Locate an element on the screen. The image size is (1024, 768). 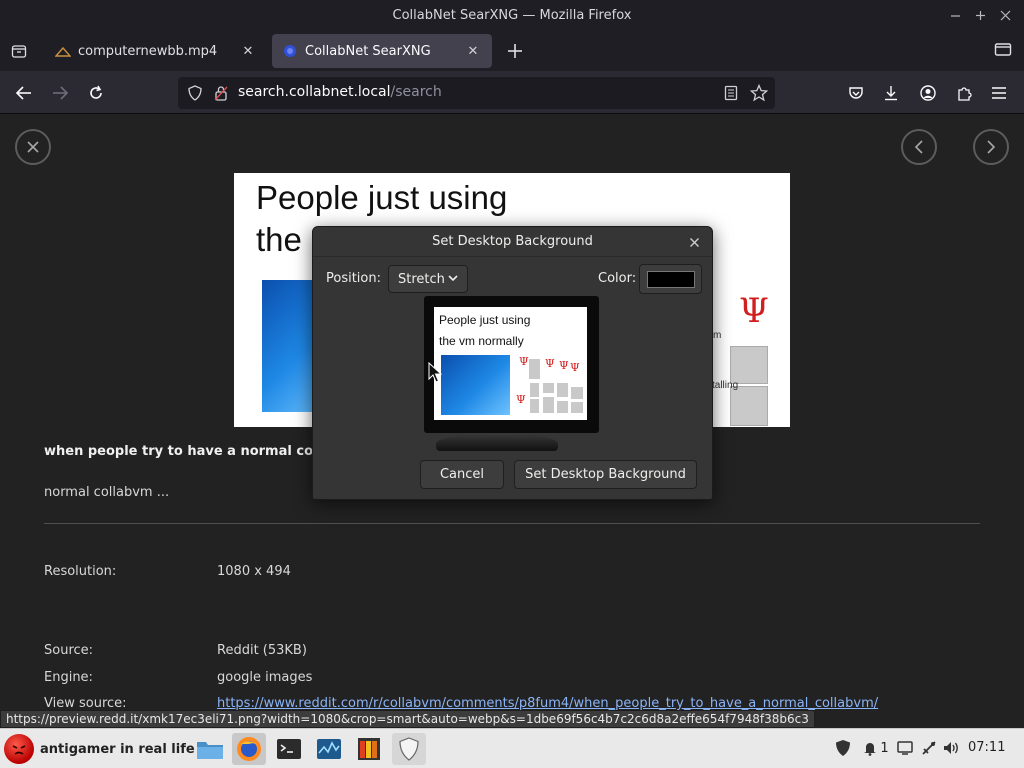
color-picker-button is located at coordinates (670, 279).